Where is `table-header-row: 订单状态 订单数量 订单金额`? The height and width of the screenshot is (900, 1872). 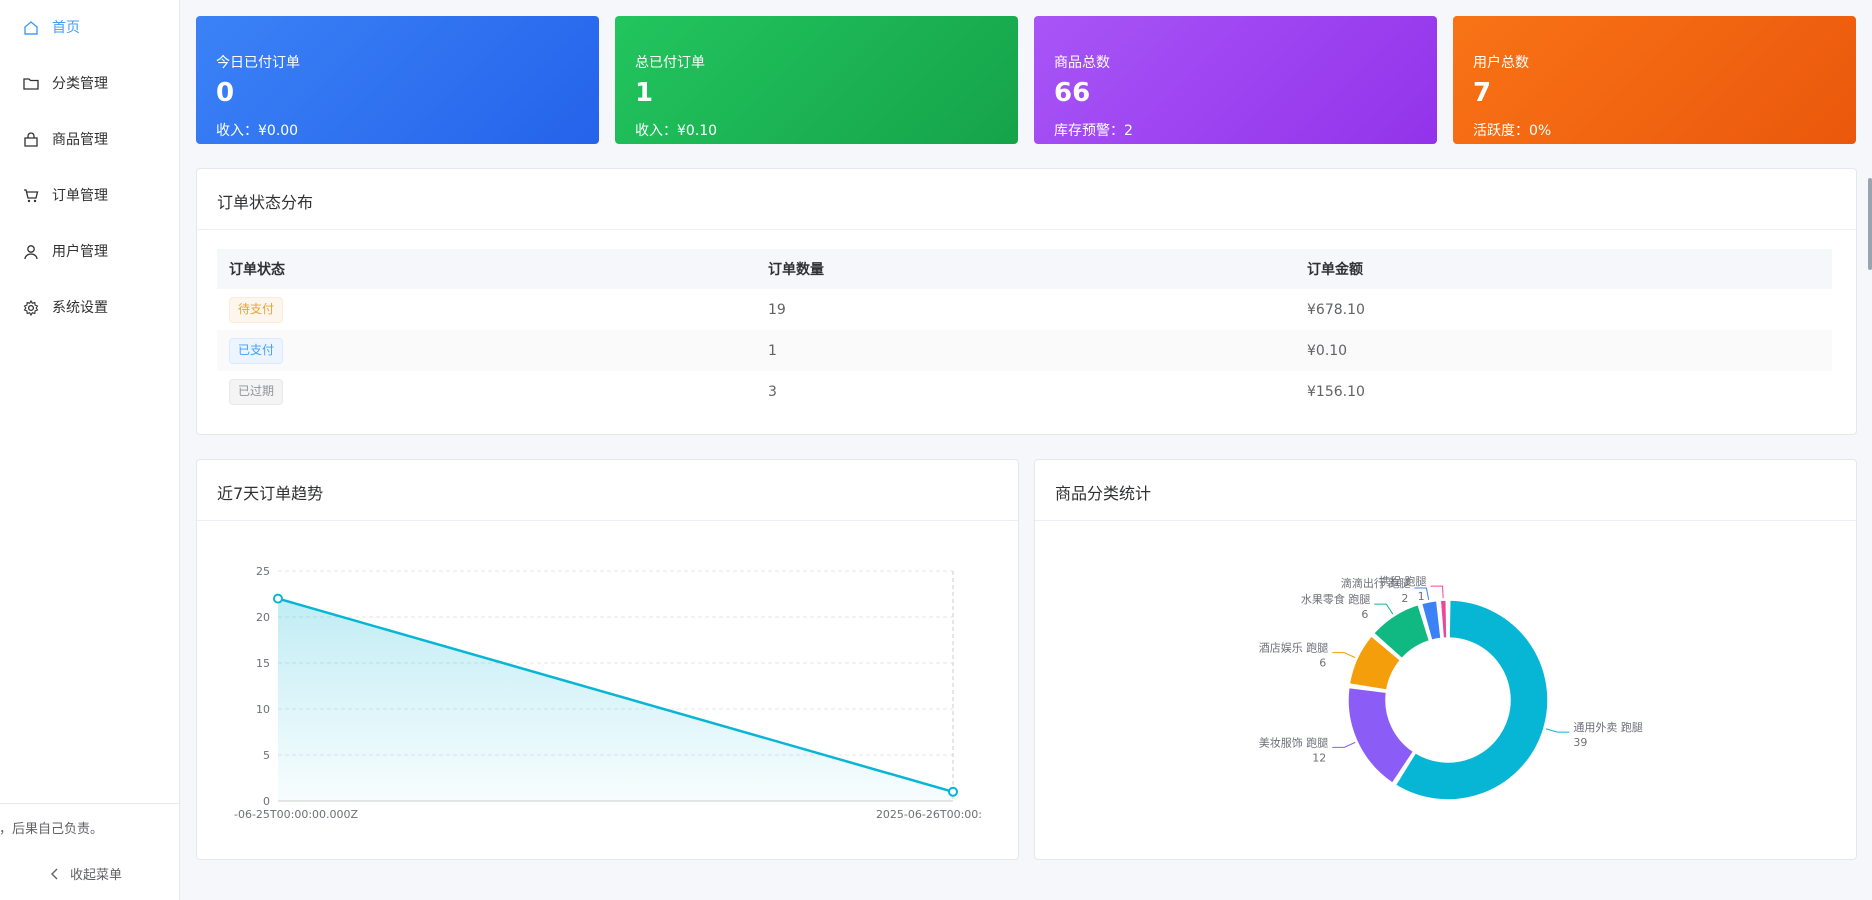
table-header-row: 订单状态 订单数量 订单金额 is located at coordinates (1024, 269).